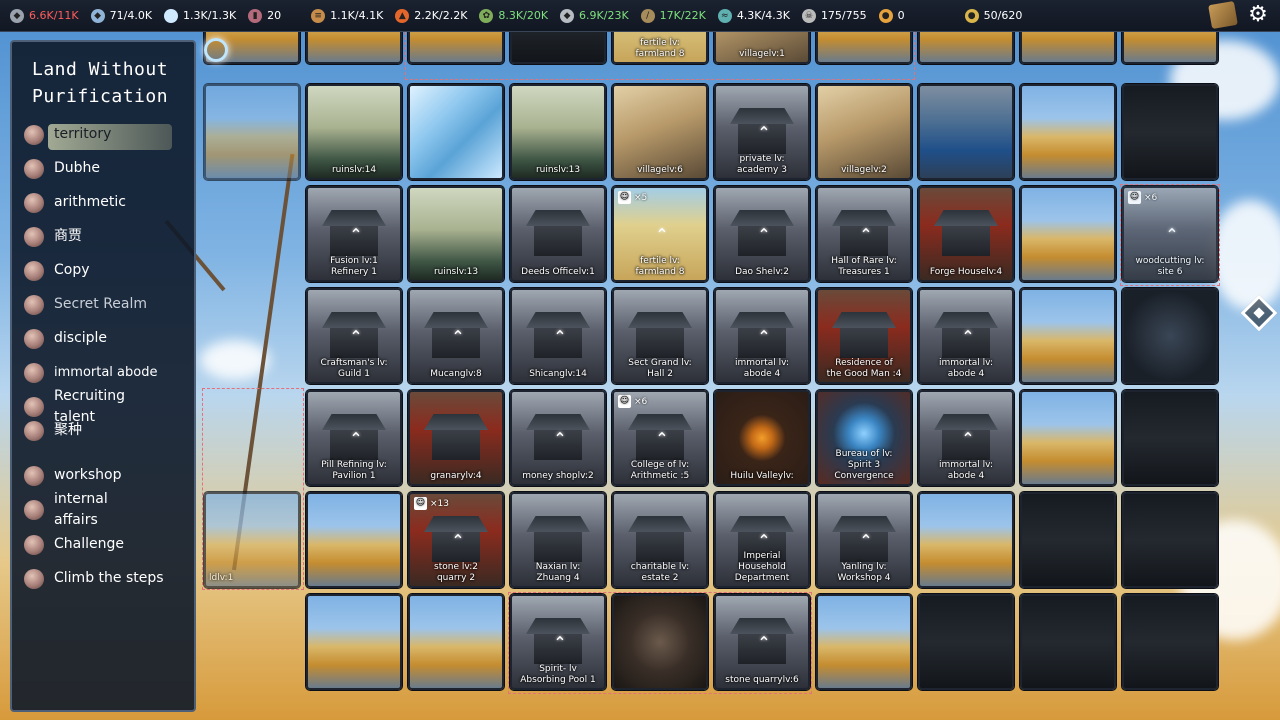 The height and width of the screenshot is (720, 1280). What do you see at coordinates (762, 438) in the screenshot?
I see `building-tile: Huilu Valleylv:` at bounding box center [762, 438].